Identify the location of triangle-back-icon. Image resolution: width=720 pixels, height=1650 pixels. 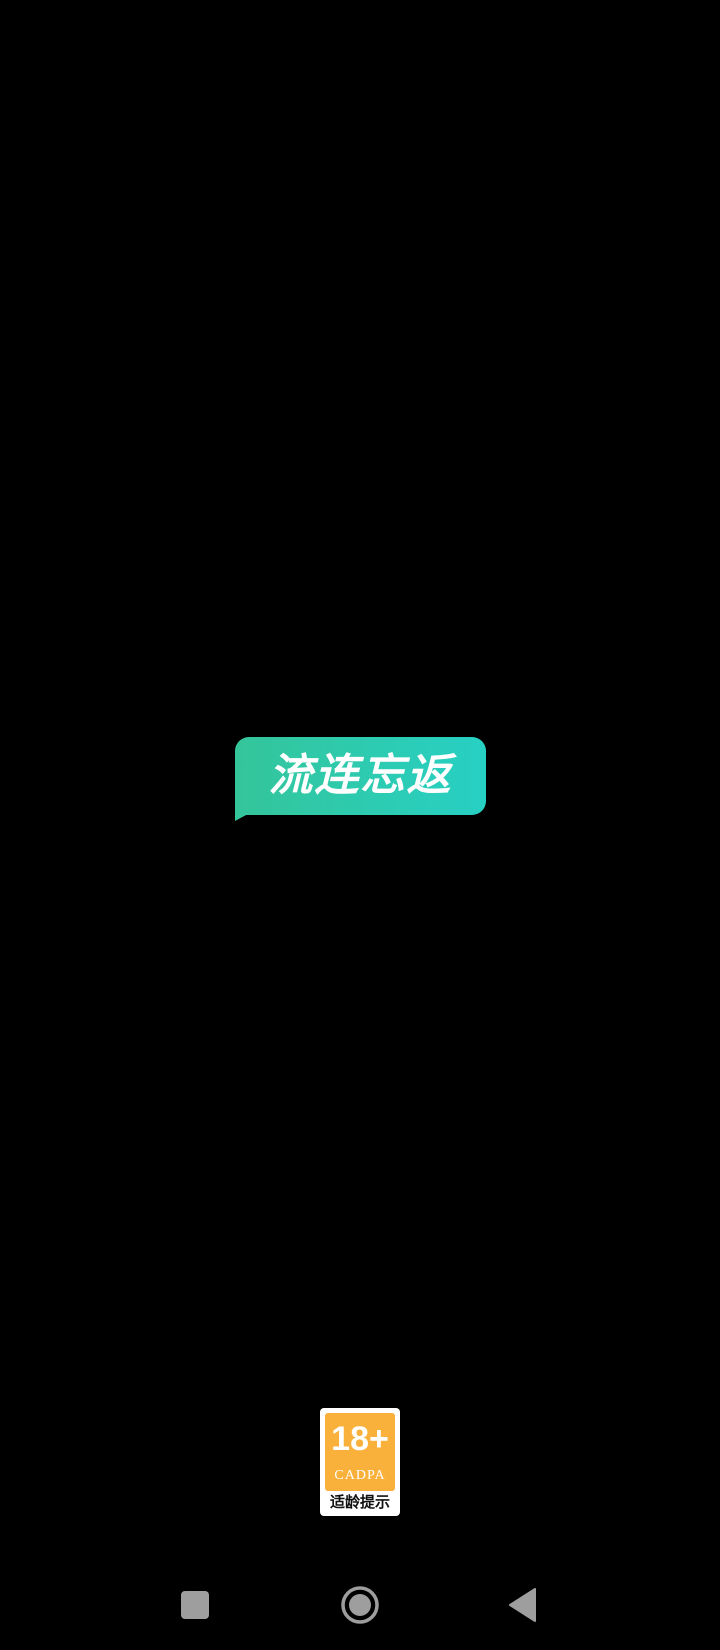
(522, 1605).